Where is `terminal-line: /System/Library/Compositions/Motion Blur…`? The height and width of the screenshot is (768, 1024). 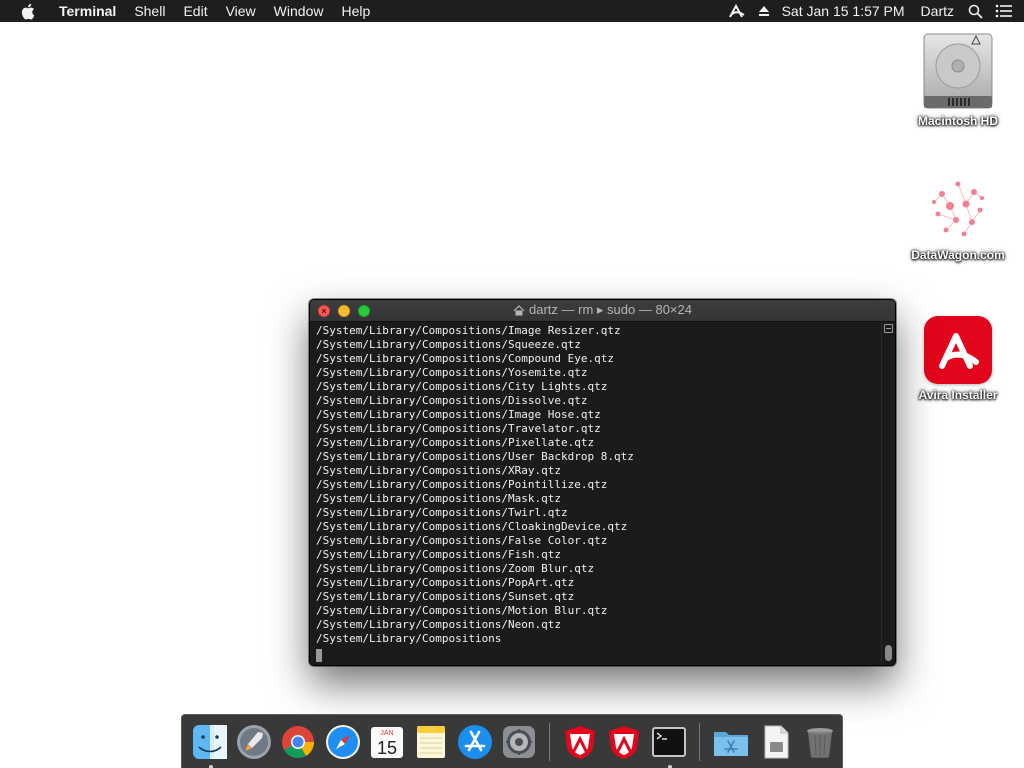
terminal-line: /System/Library/Compositions/Motion Blur… is located at coordinates (462, 610).